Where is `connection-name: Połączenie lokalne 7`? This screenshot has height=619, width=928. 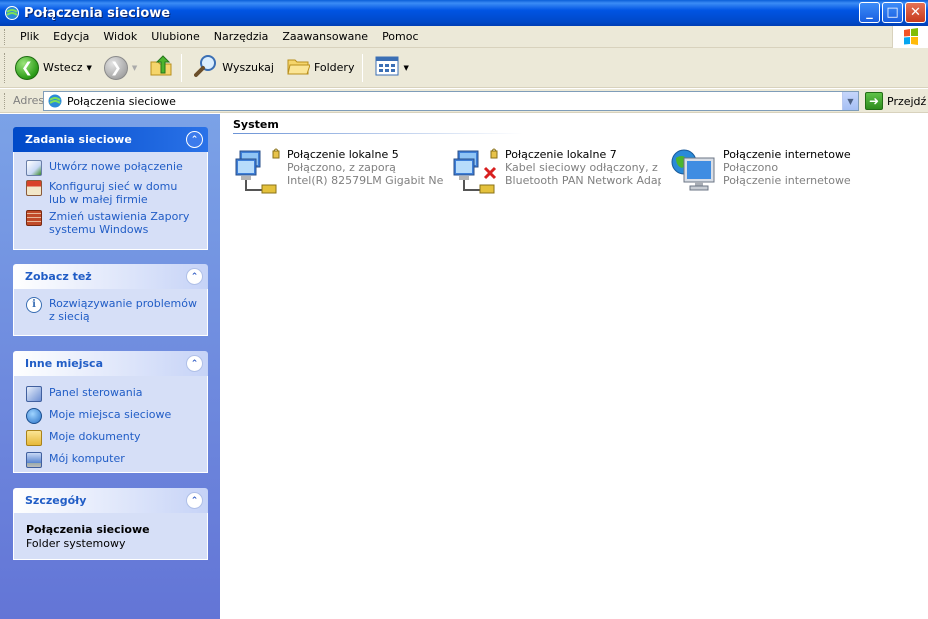
connection-name: Połączenie lokalne 7 is located at coordinates (561, 154).